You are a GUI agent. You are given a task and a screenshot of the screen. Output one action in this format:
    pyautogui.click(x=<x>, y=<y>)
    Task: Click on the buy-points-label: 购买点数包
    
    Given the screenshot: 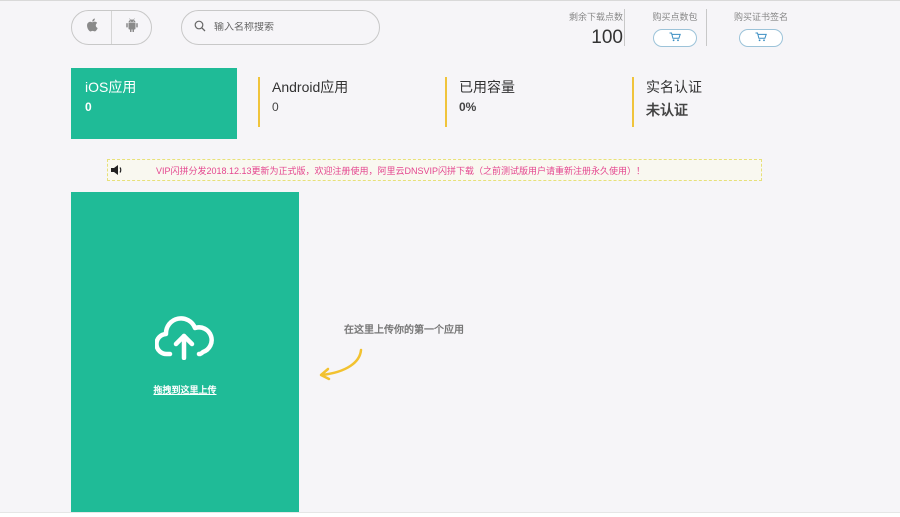 What is the action you would take?
    pyautogui.click(x=675, y=17)
    